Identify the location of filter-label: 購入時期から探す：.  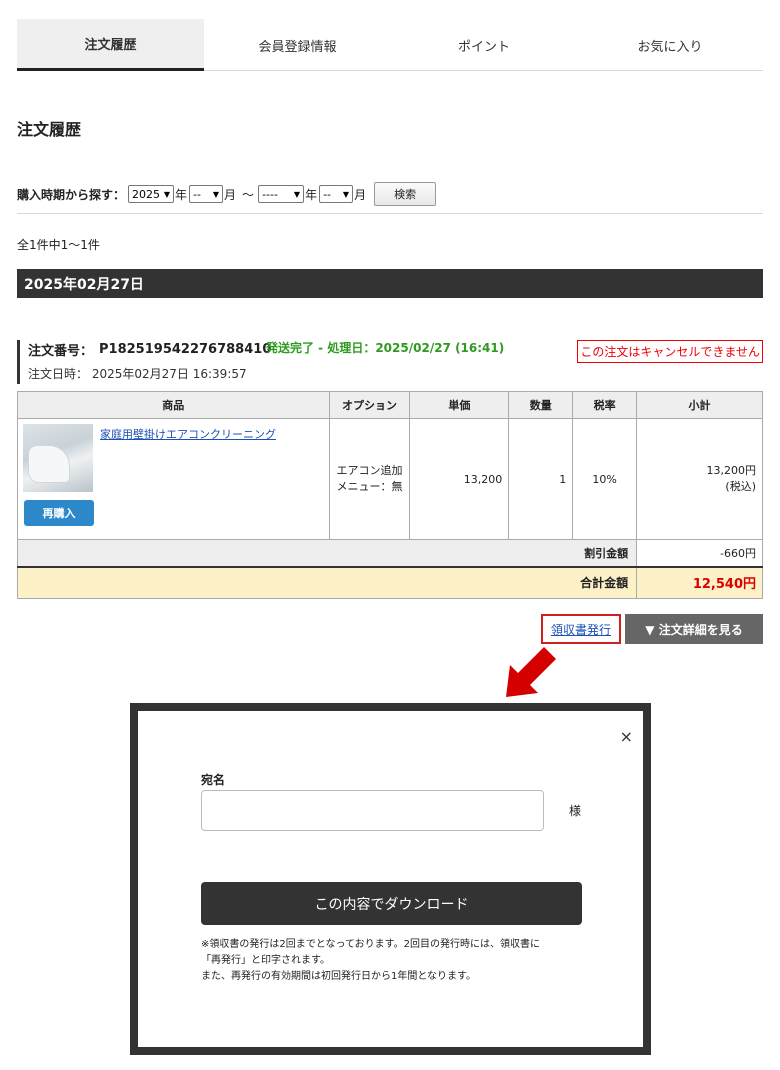
(71, 194).